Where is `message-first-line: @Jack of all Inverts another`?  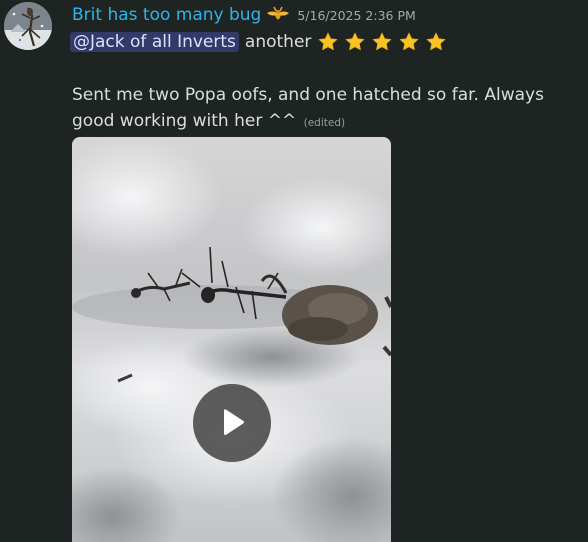 message-first-line: @Jack of all Inverts another is located at coordinates (258, 42).